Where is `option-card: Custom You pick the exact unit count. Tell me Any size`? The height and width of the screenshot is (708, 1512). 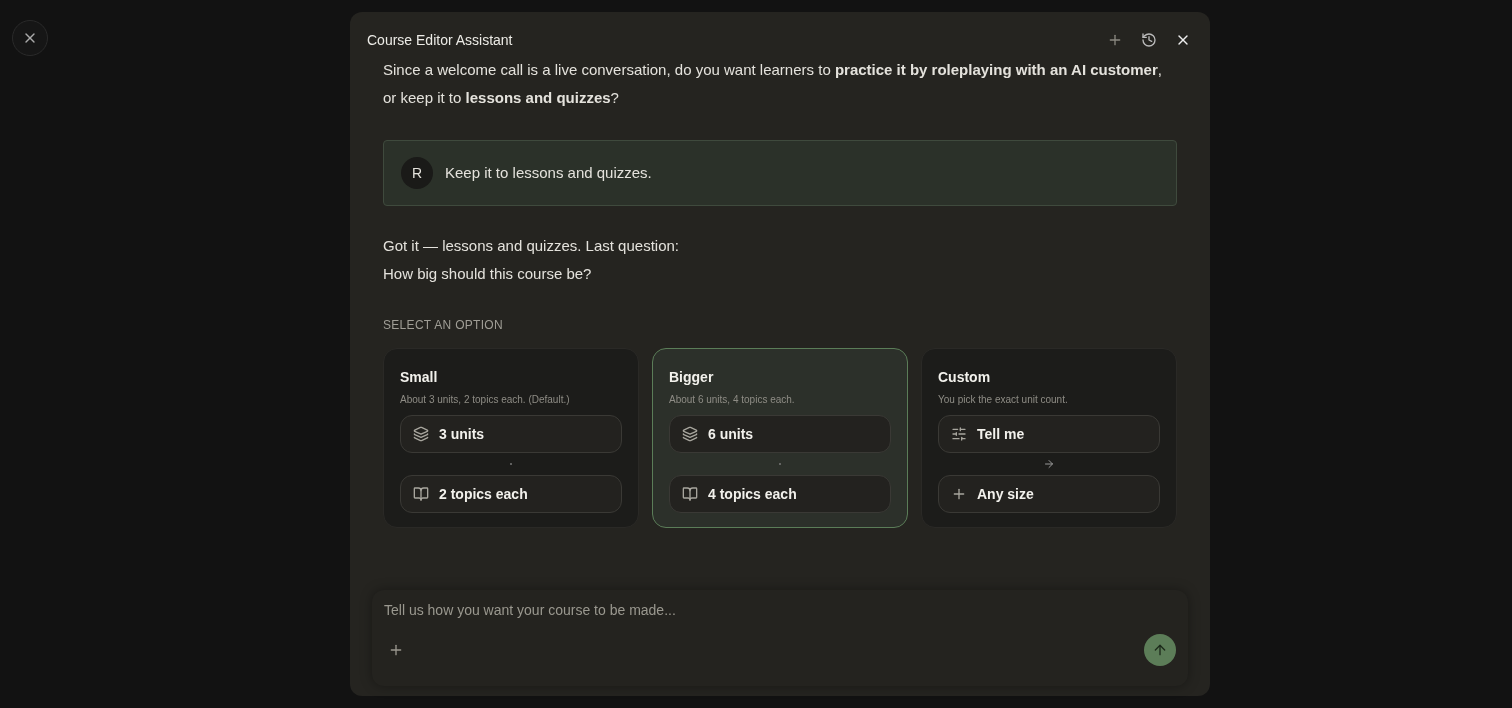 option-card: Custom You pick the exact unit count. Tell me Any size is located at coordinates (1049, 438).